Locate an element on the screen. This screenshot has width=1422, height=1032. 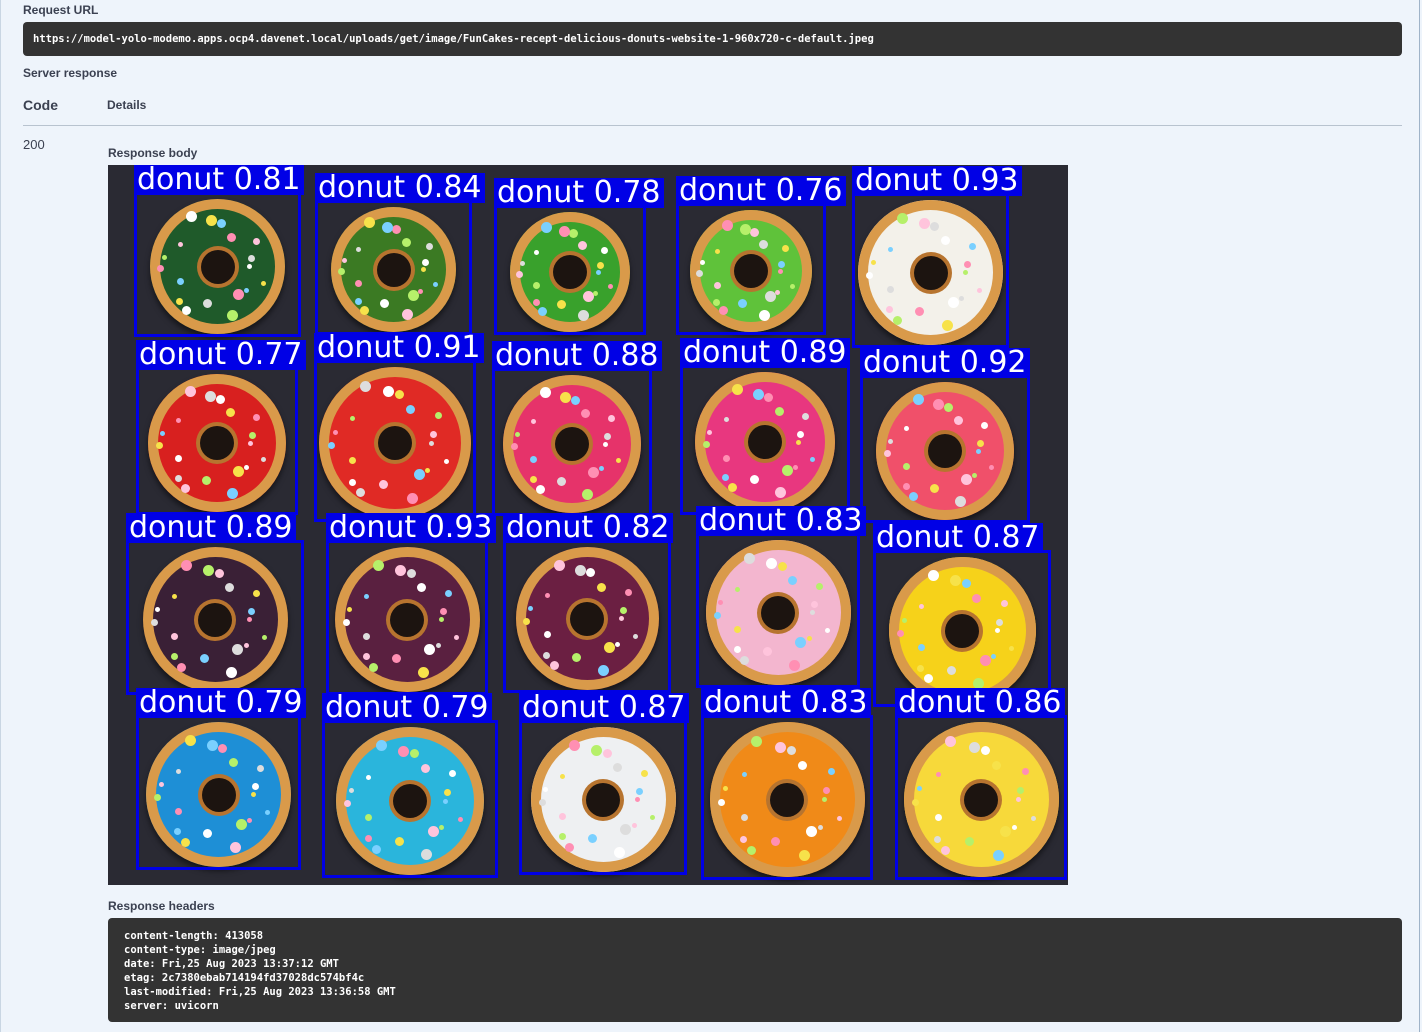
detection-label: donut 0.88 is located at coordinates (577, 356).